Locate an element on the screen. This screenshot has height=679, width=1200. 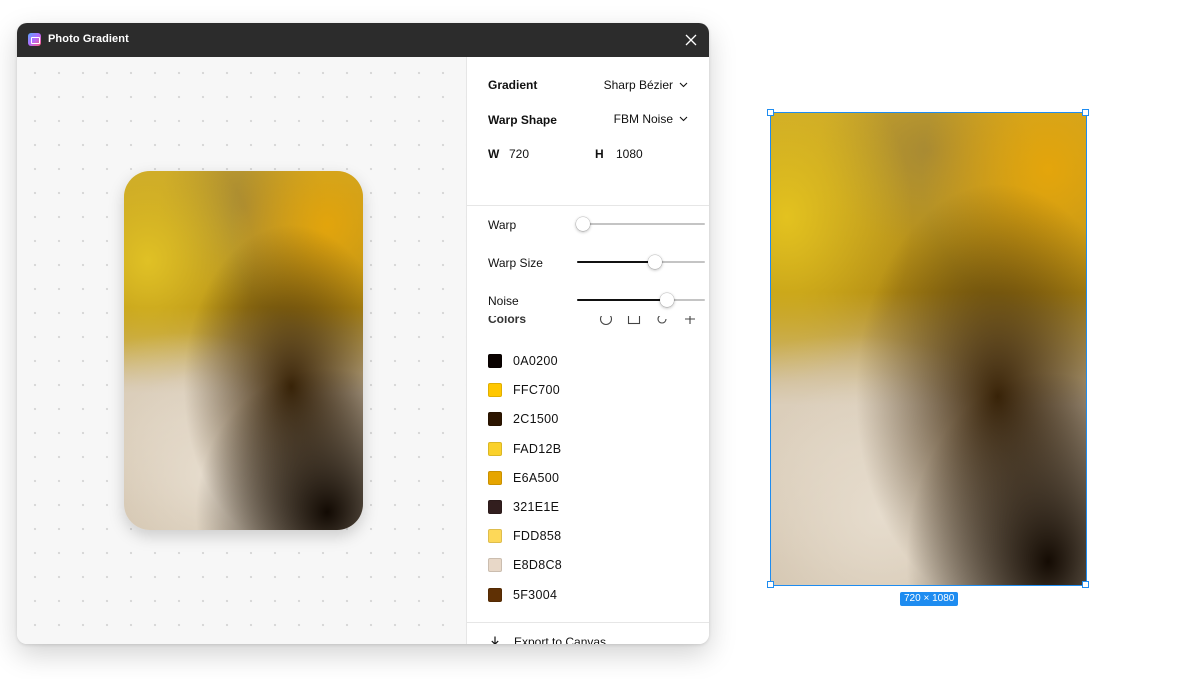
warp-label: Warp is located at coordinates (502, 225).